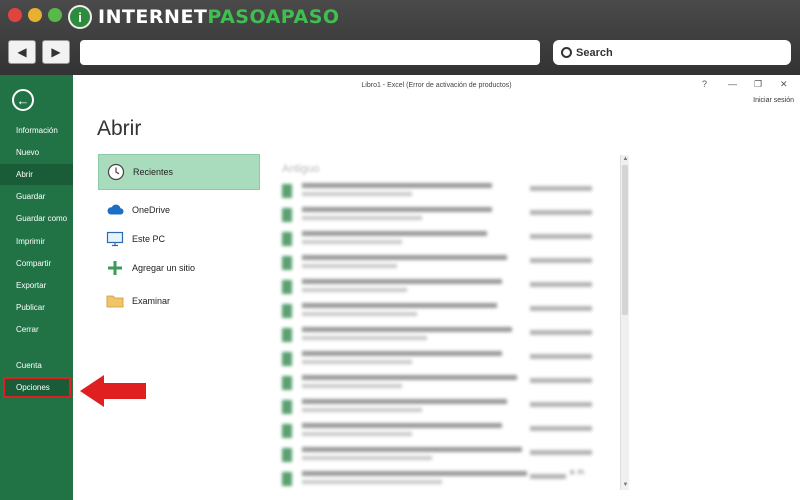 This screenshot has width=800, height=500. Describe the element at coordinates (447, 480) in the screenshot. I see `list-item: a. m.` at that location.